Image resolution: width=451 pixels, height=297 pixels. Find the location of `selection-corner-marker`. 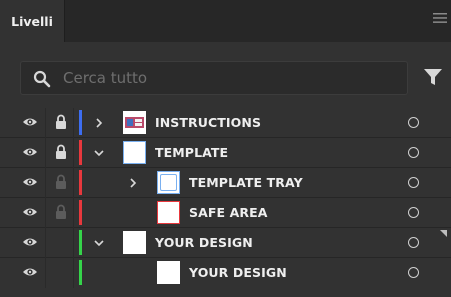

selection-corner-marker is located at coordinates (443, 233).